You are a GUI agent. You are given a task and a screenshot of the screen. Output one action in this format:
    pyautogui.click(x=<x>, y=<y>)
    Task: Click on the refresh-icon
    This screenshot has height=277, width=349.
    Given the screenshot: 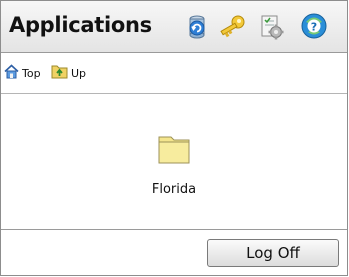 What is the action you would take?
    pyautogui.click(x=197, y=27)
    